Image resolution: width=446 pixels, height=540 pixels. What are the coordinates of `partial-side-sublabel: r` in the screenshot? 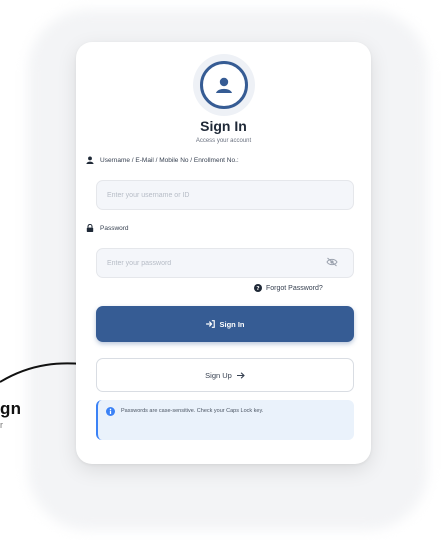 It's located at (1, 425).